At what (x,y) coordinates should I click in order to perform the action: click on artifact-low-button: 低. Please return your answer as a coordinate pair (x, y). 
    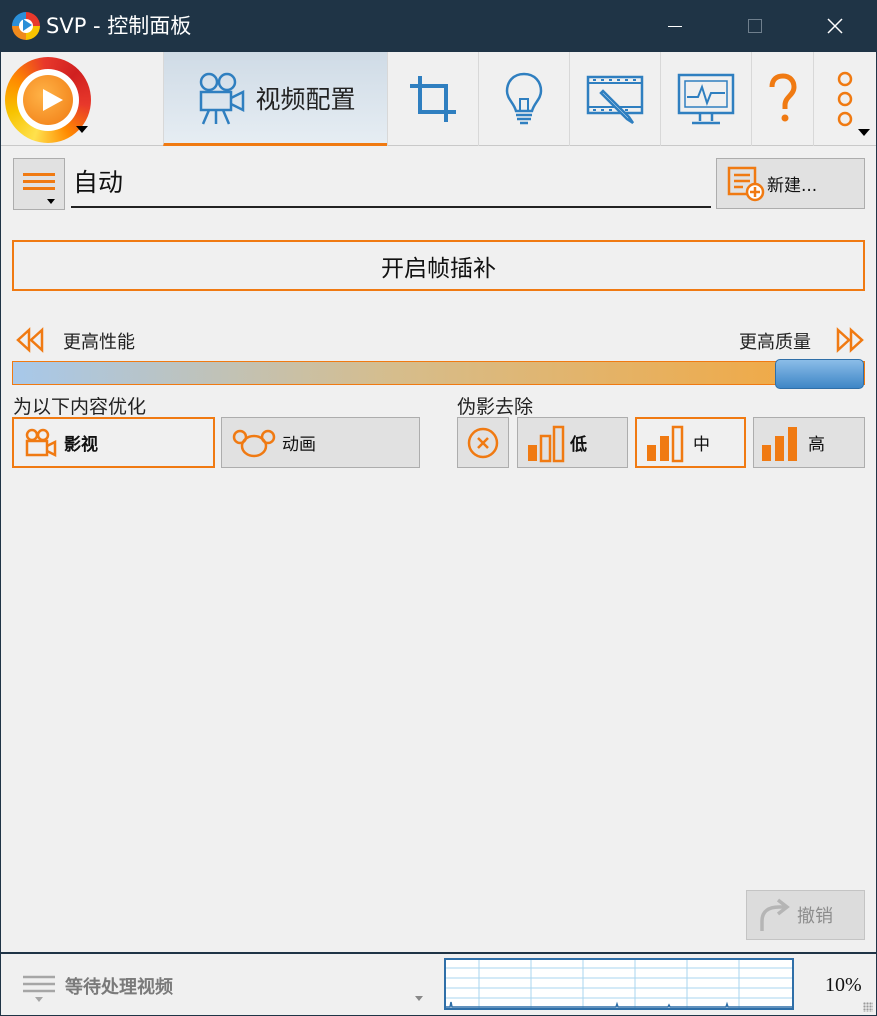
    Looking at the image, I should click on (572, 442).